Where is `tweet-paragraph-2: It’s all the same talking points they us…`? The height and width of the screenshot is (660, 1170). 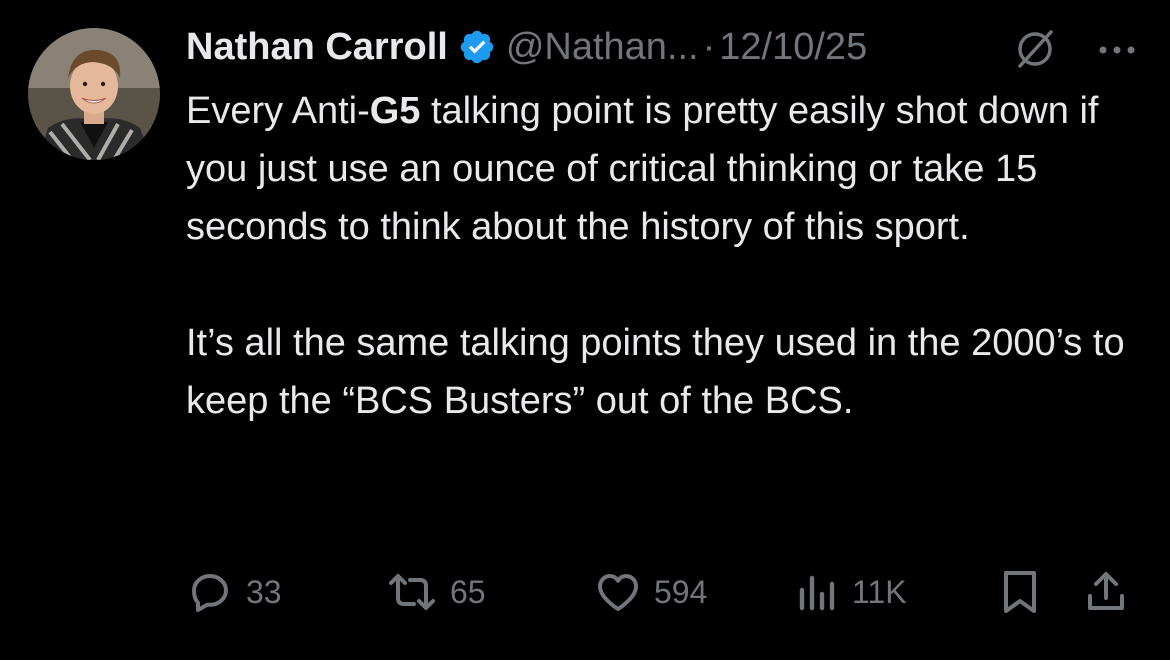
tweet-paragraph-2: It’s all the same talking points they us… is located at coordinates (655, 372).